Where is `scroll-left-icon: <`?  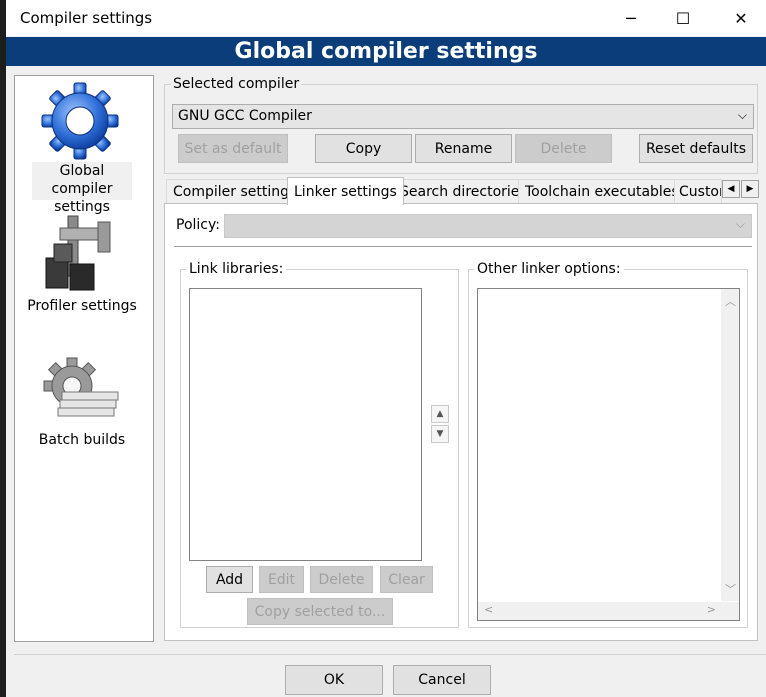 scroll-left-icon: < is located at coordinates (489, 609).